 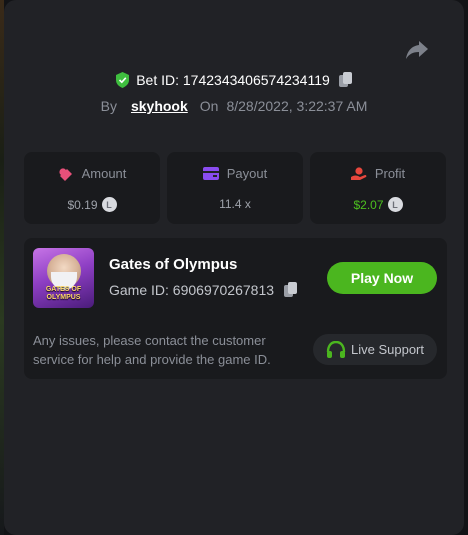 I want to click on coins-stack-icon, so click(x=65, y=174).